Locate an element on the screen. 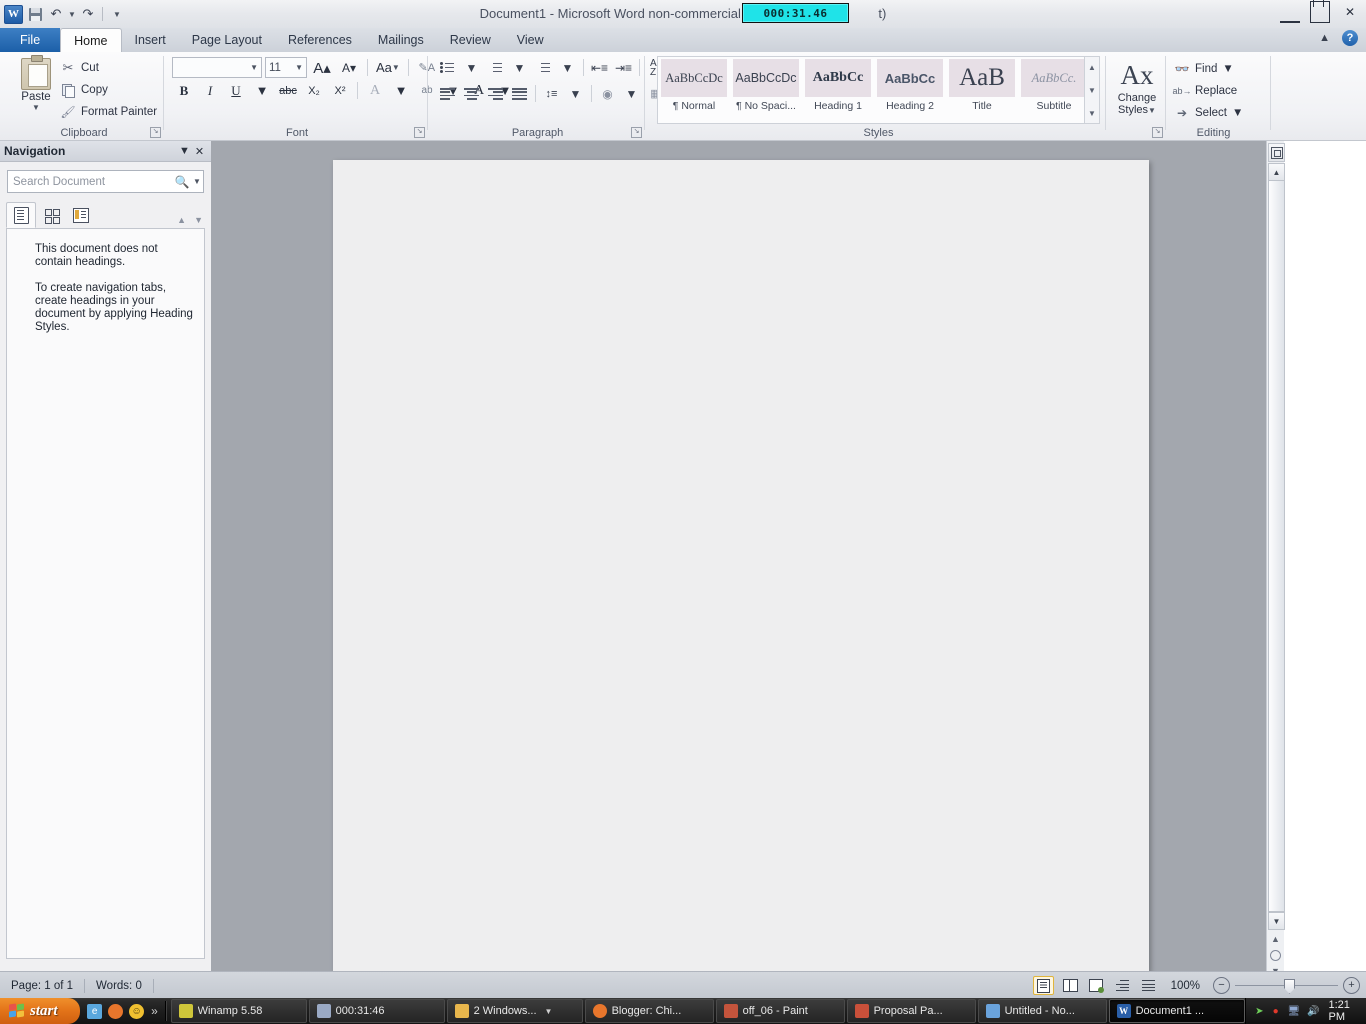  zoom-in-button: + is located at coordinates (1351, 985).